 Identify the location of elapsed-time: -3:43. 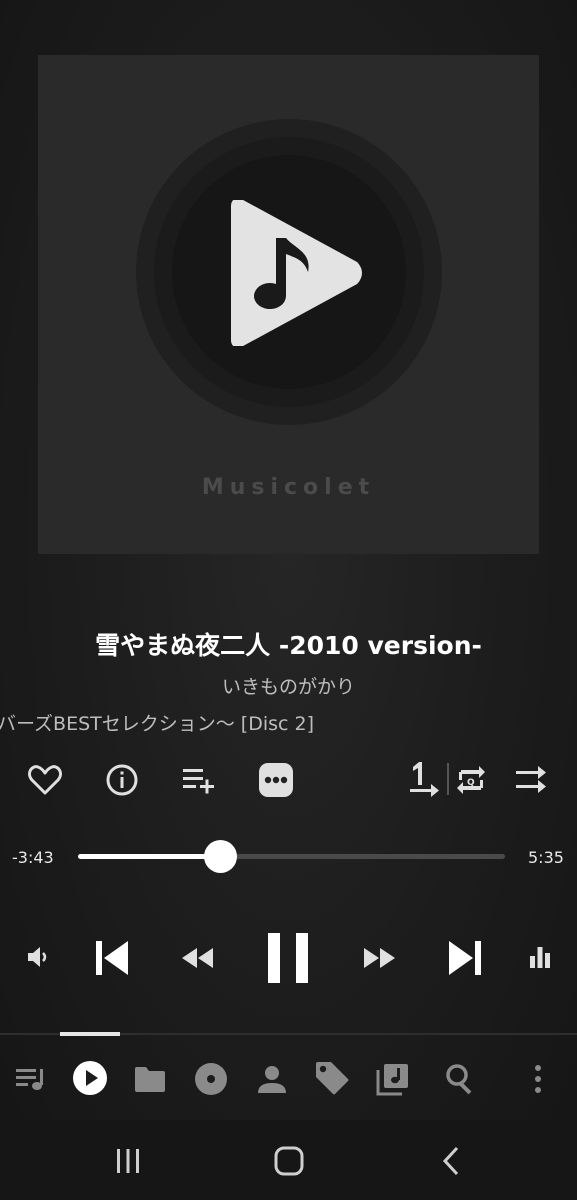
(33, 857).